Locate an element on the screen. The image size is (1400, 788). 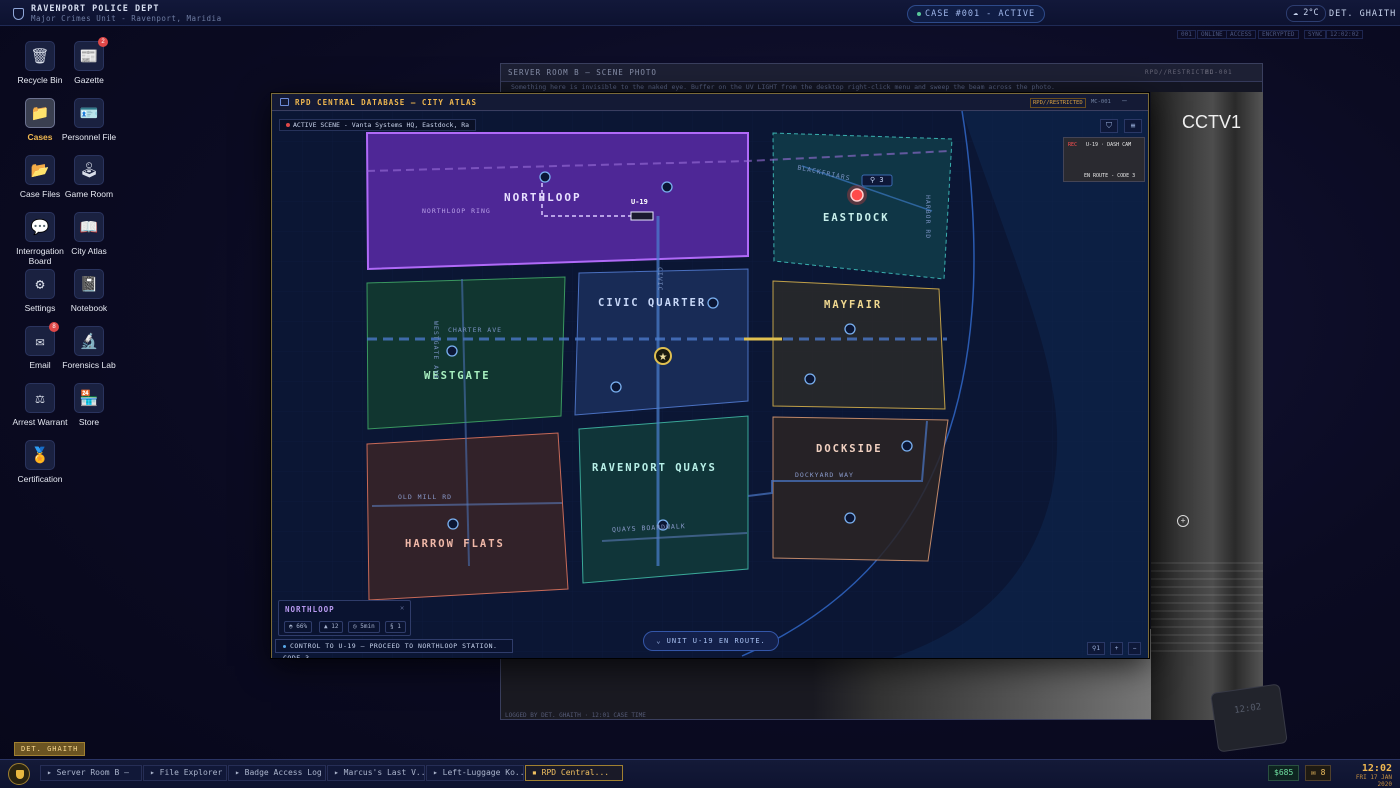
district-info-panel: NORTHLOOP ✕ ◓ 66% ▲ 12 ◷ 5min § 1 is located at coordinates (344, 618).